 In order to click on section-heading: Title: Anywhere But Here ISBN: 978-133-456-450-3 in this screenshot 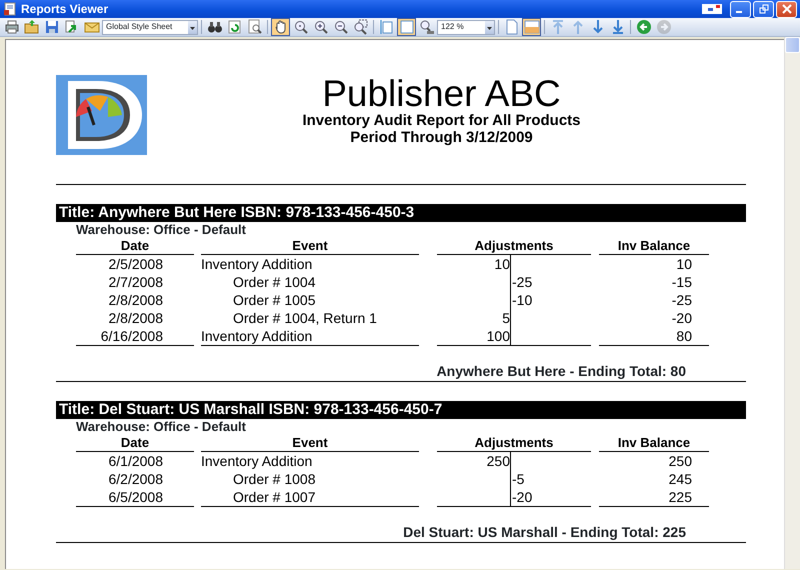, I will do `click(401, 213)`.